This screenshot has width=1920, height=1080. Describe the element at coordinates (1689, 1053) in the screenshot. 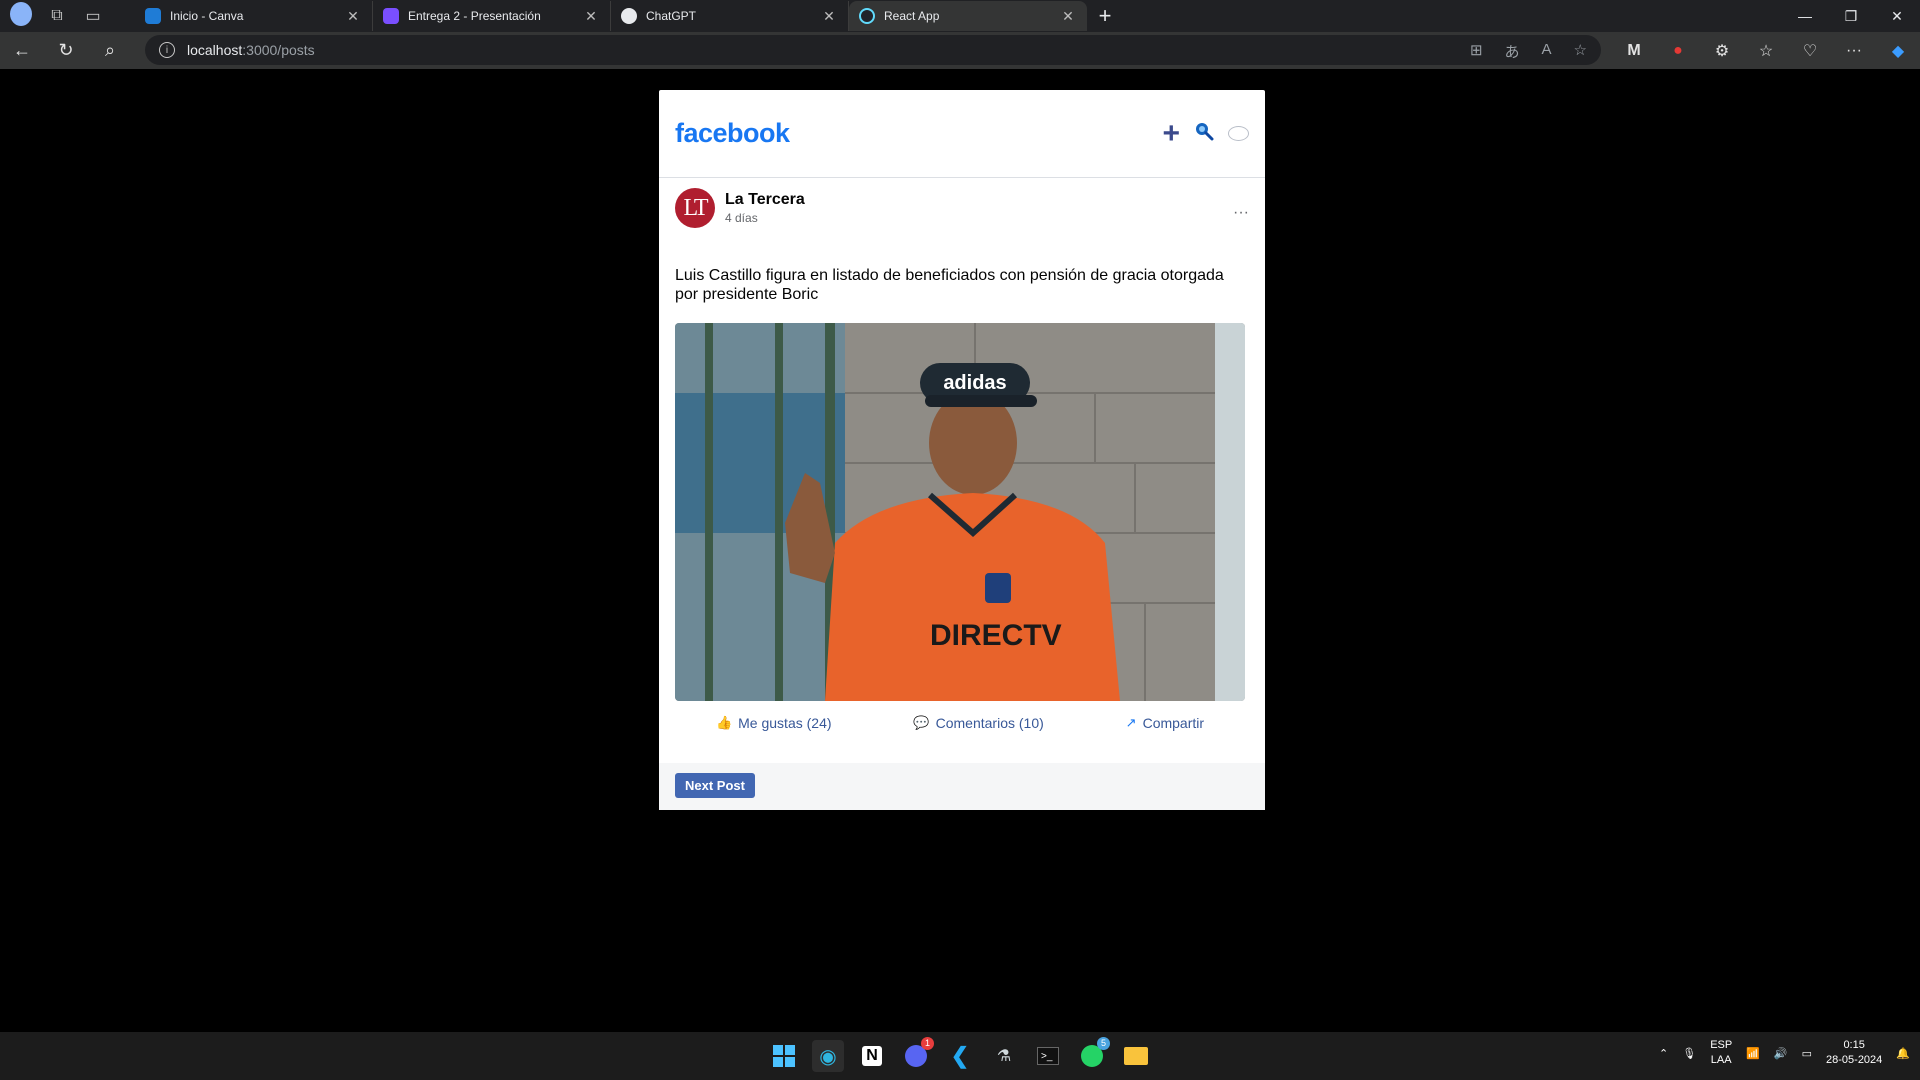

I see `microphone-icon: 🎙` at that location.